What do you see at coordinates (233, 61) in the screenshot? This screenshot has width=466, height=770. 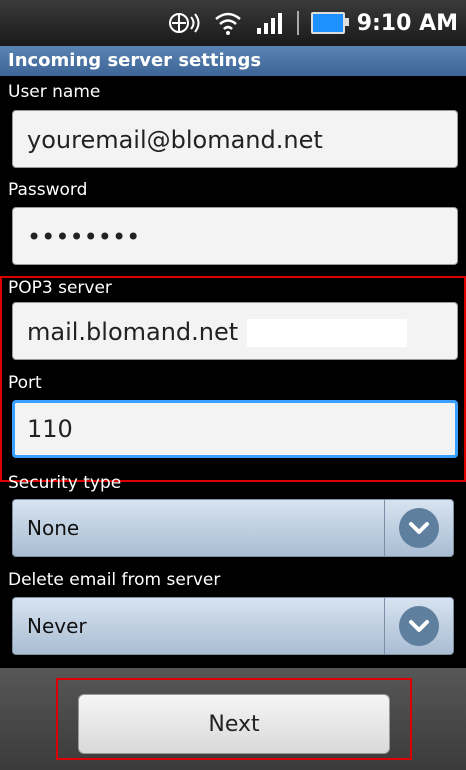 I see `page-title: Incoming server settings` at bounding box center [233, 61].